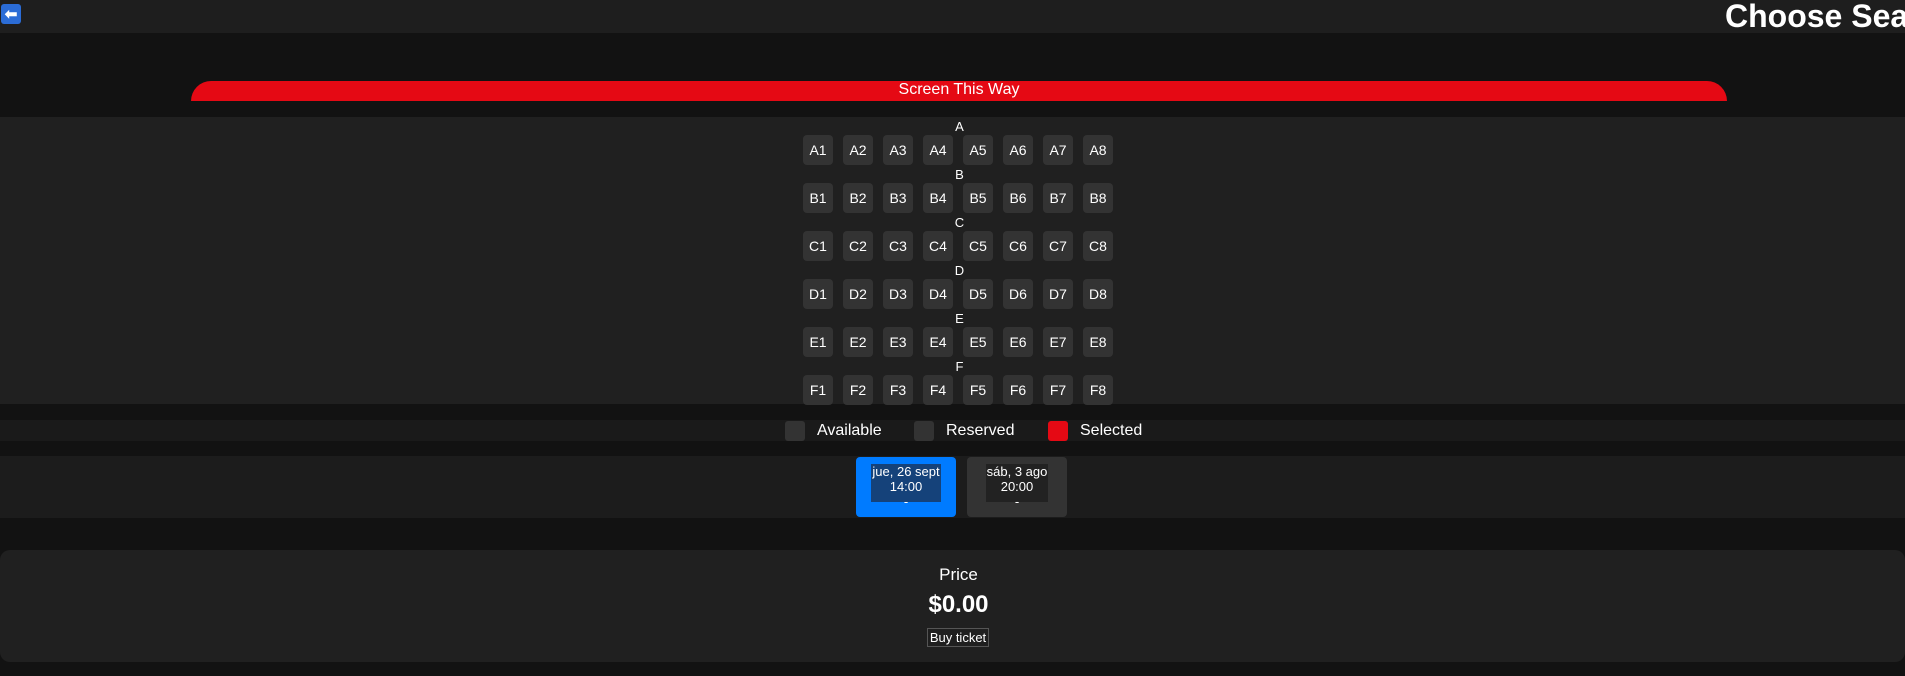 This screenshot has width=1905, height=676. I want to click on legend-label: Available, so click(849, 430).